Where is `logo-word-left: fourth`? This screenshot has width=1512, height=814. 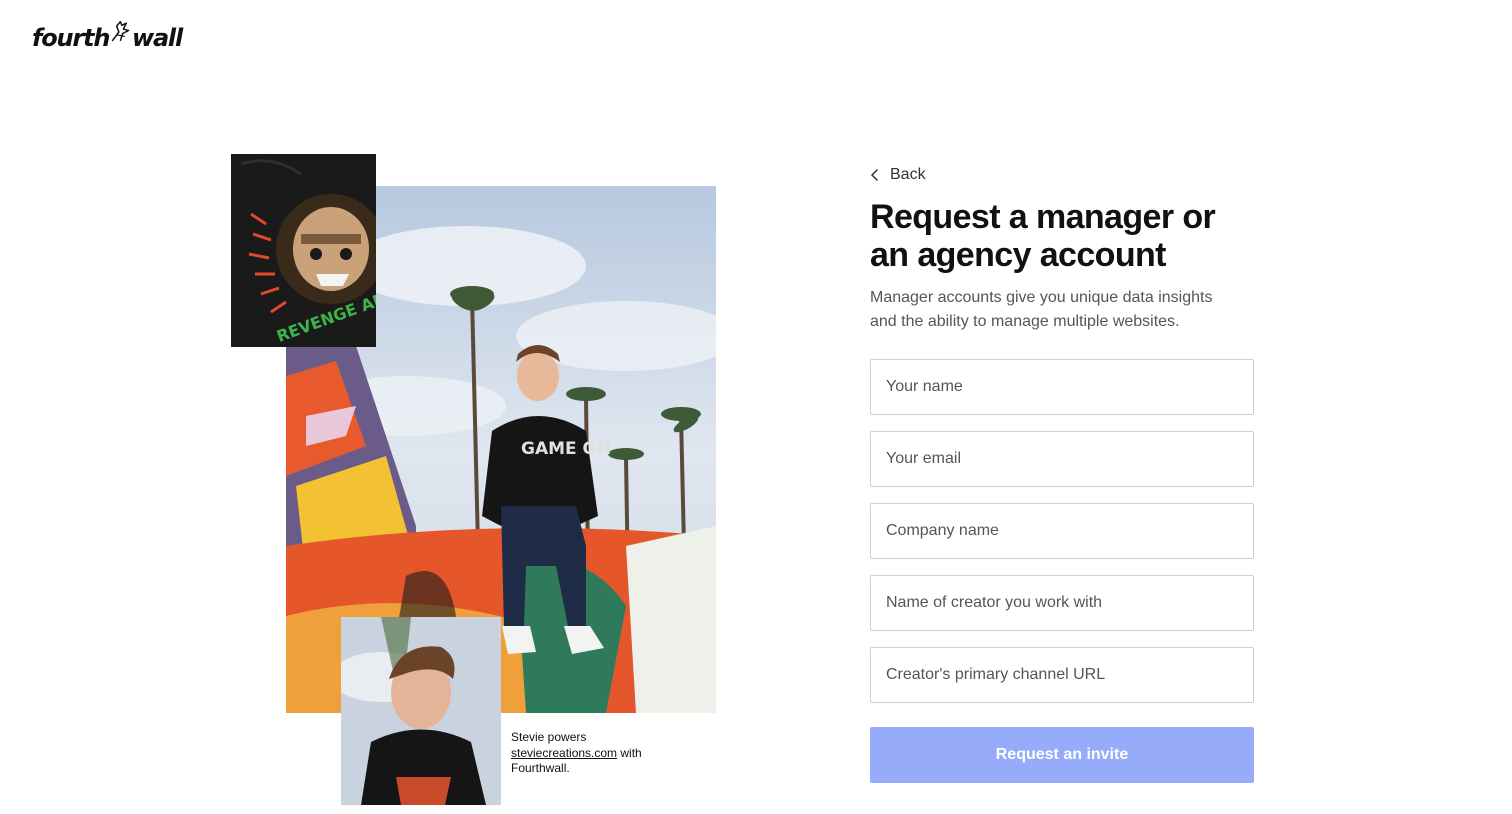
logo-word-left: fourth is located at coordinates (71, 38).